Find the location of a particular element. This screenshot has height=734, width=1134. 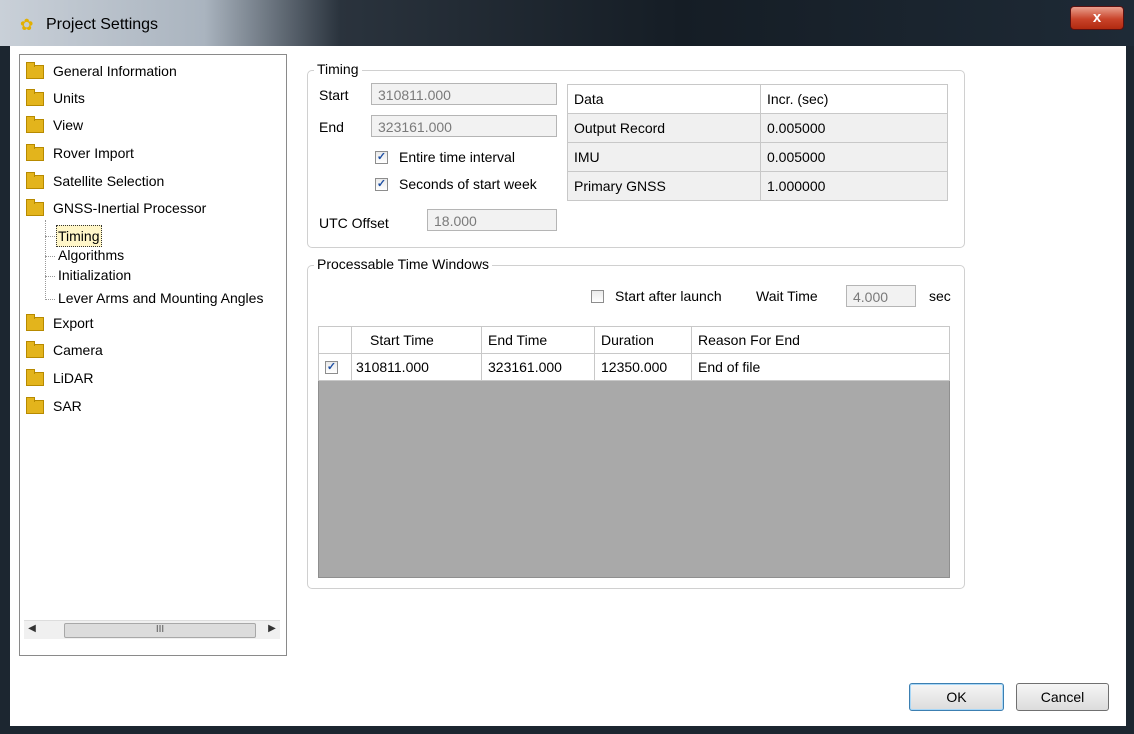

seconds-week-checkbox: ✓ is located at coordinates (381, 184).